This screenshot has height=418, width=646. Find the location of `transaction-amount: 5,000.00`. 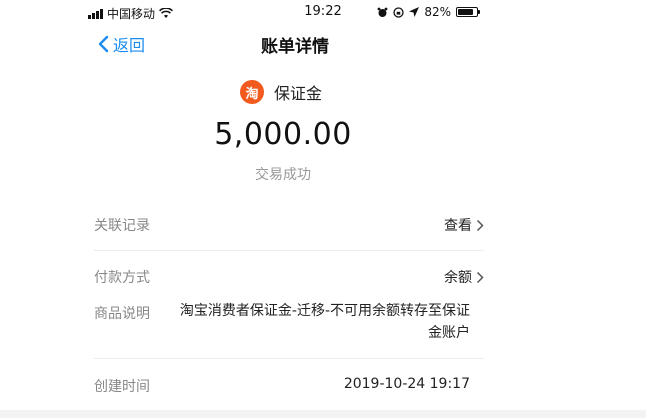

transaction-amount: 5,000.00 is located at coordinates (283, 134).